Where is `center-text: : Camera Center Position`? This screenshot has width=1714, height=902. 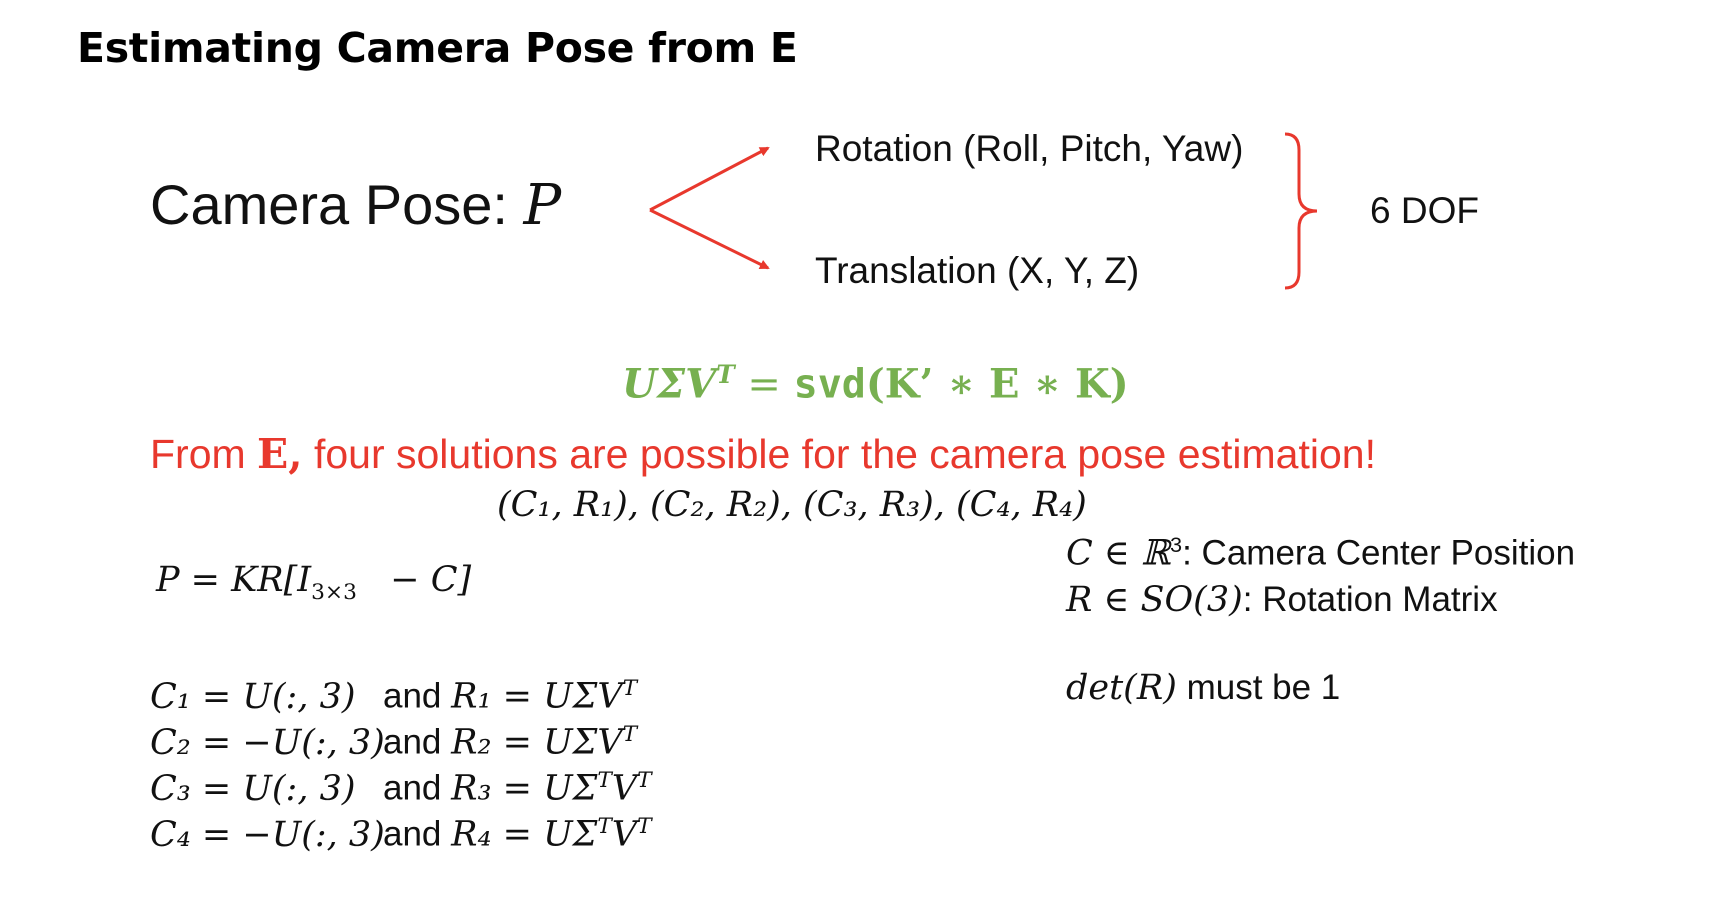
center-text: : Camera Center Position is located at coordinates (1379, 553).